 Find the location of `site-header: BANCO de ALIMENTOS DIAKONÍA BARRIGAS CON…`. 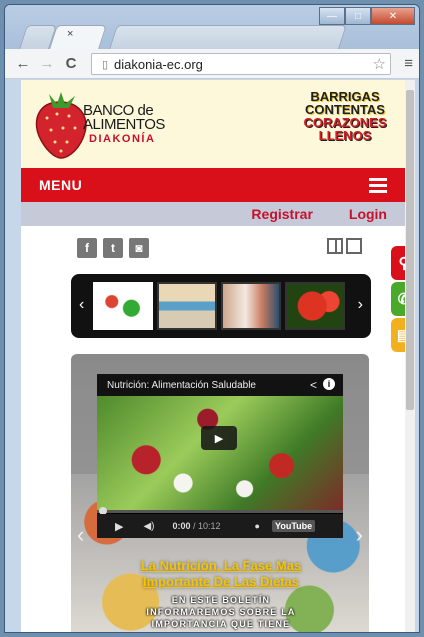

site-header: BANCO de ALIMENTOS DIAKONÍA BARRIGAS CON… is located at coordinates (213, 124).